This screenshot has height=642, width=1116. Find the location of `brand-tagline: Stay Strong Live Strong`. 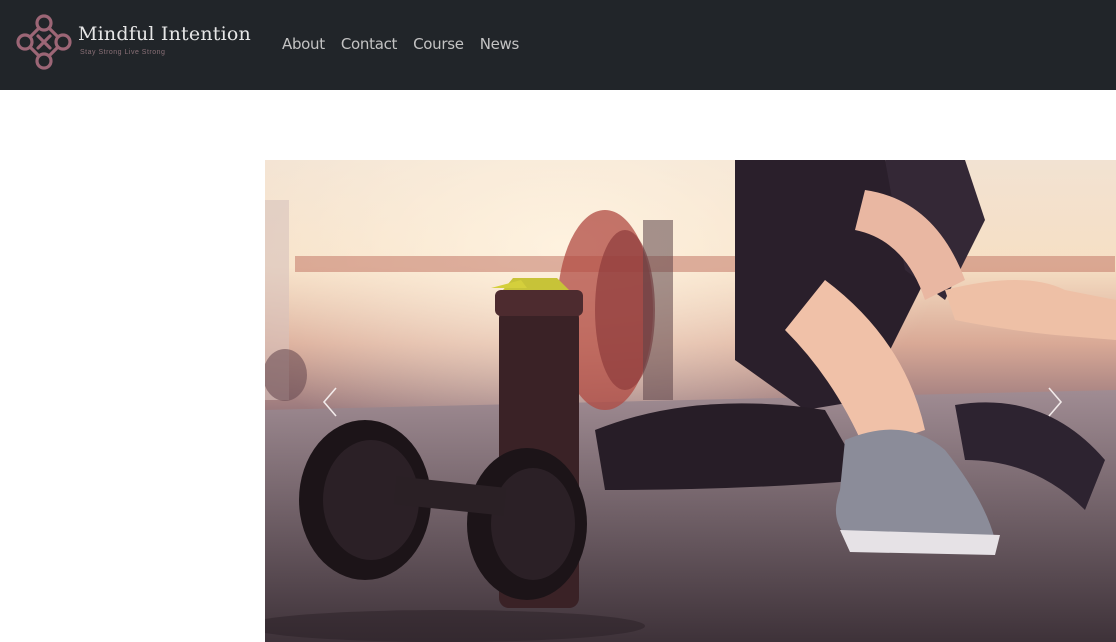

brand-tagline: Stay Strong Live Strong is located at coordinates (123, 52).